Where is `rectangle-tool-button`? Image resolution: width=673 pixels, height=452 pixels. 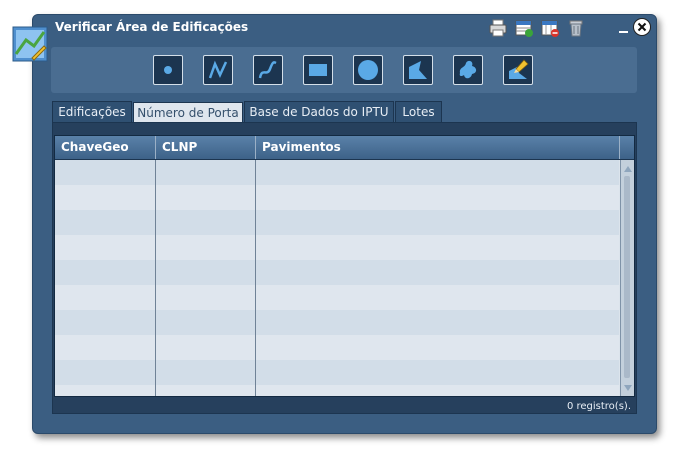
rectangle-tool-button is located at coordinates (318, 70).